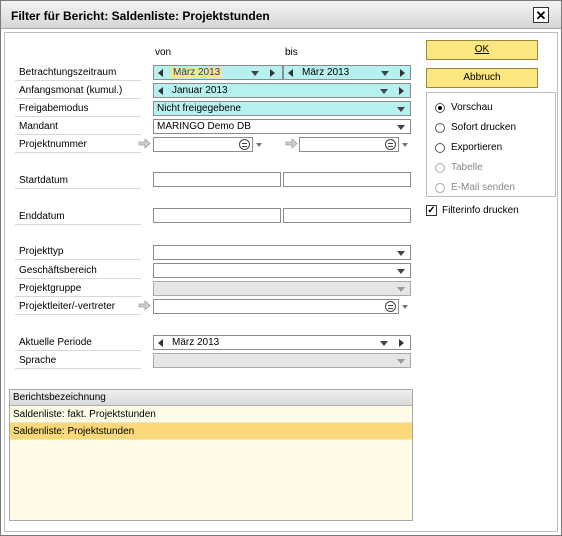 The image size is (562, 536). I want to click on cancel-button-label: Abbruch, so click(482, 77).